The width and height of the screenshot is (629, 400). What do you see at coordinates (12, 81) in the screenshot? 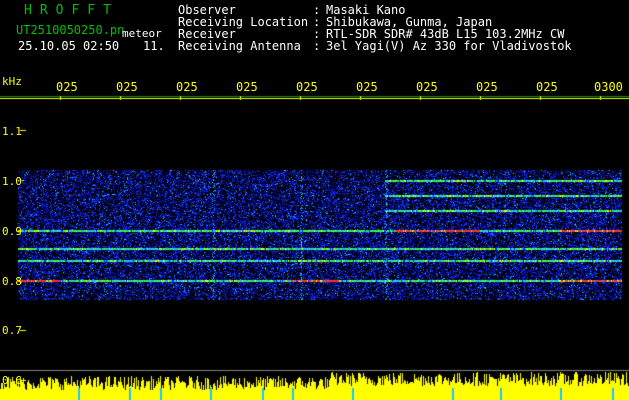
I see `frequency-unit-label: kHz` at bounding box center [12, 81].